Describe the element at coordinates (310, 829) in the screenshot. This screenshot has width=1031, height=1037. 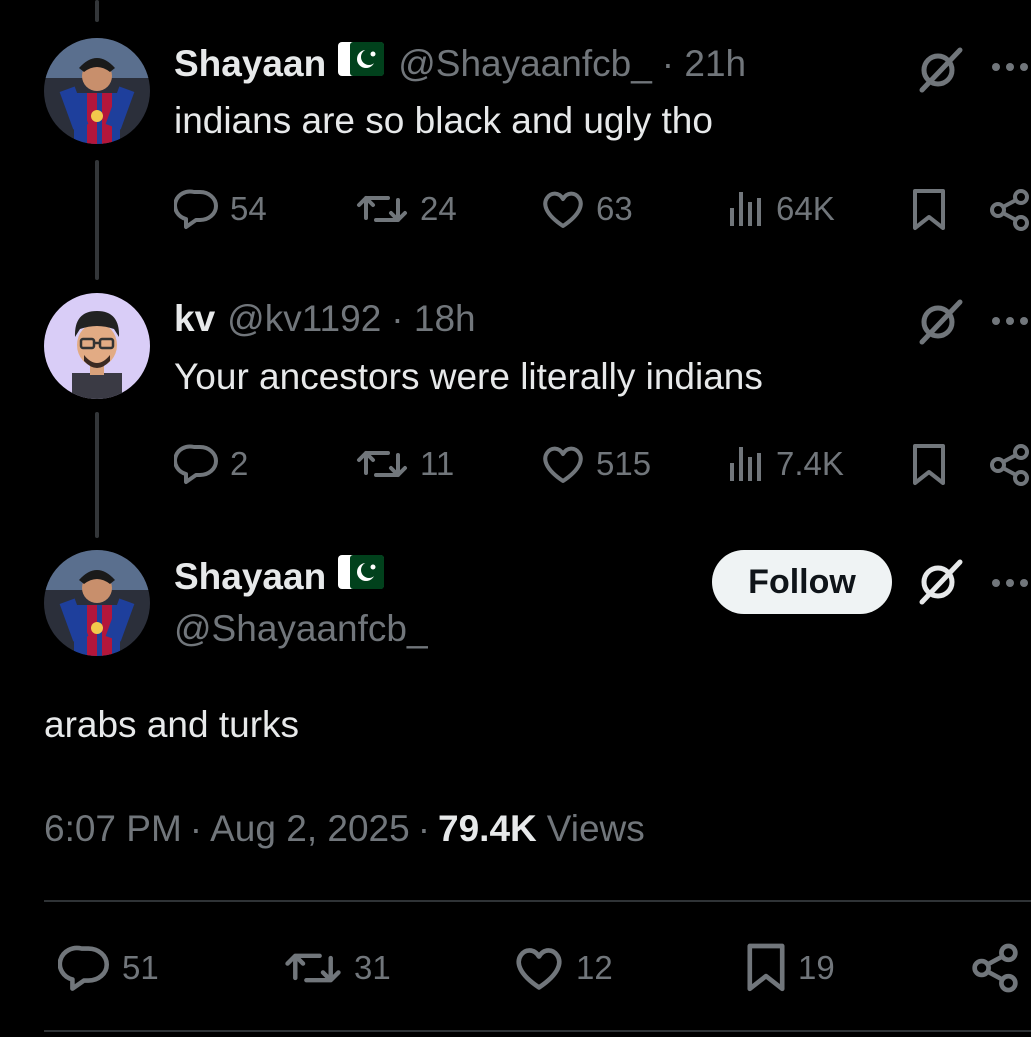
I see `post-date: Aug 2, 2025` at that location.